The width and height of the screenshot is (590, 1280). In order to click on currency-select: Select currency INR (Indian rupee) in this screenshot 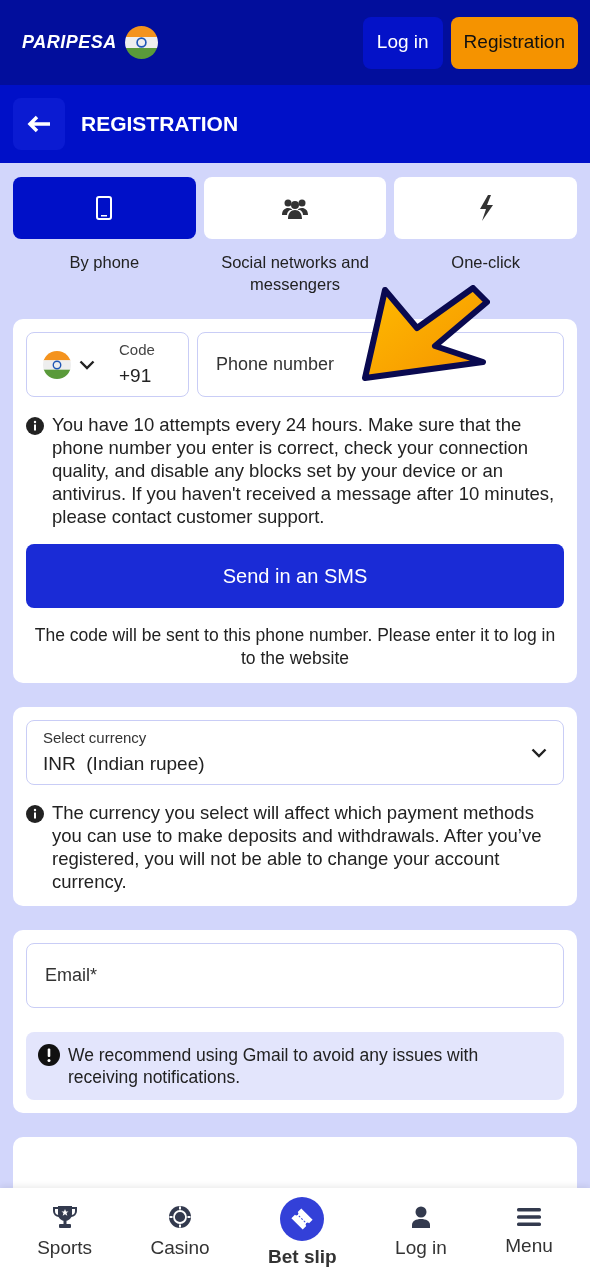, I will do `click(295, 752)`.